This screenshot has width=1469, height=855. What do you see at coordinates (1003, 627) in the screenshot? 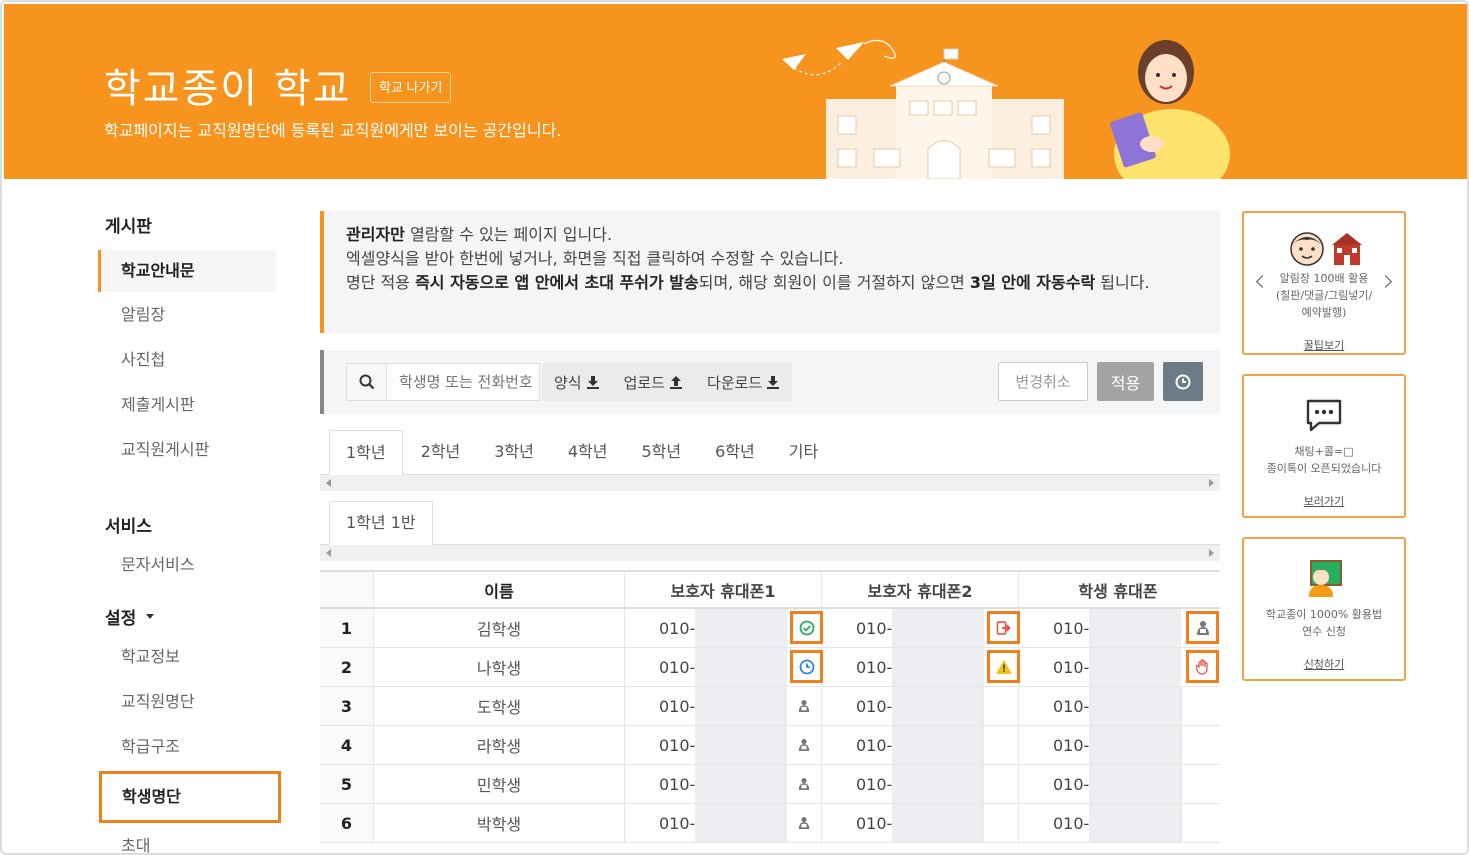
I see `status-left-icon` at bounding box center [1003, 627].